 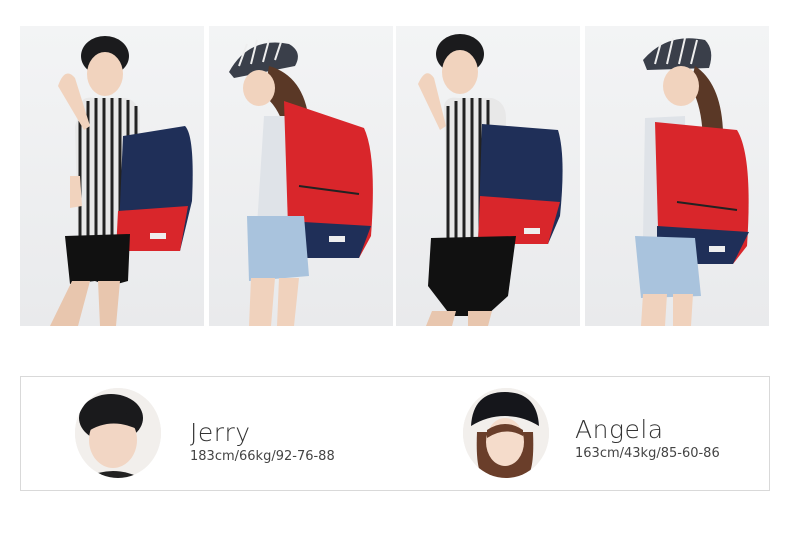 I want to click on model-angela: Angela 163cm/43kg/85-60-86, so click(x=582, y=434).